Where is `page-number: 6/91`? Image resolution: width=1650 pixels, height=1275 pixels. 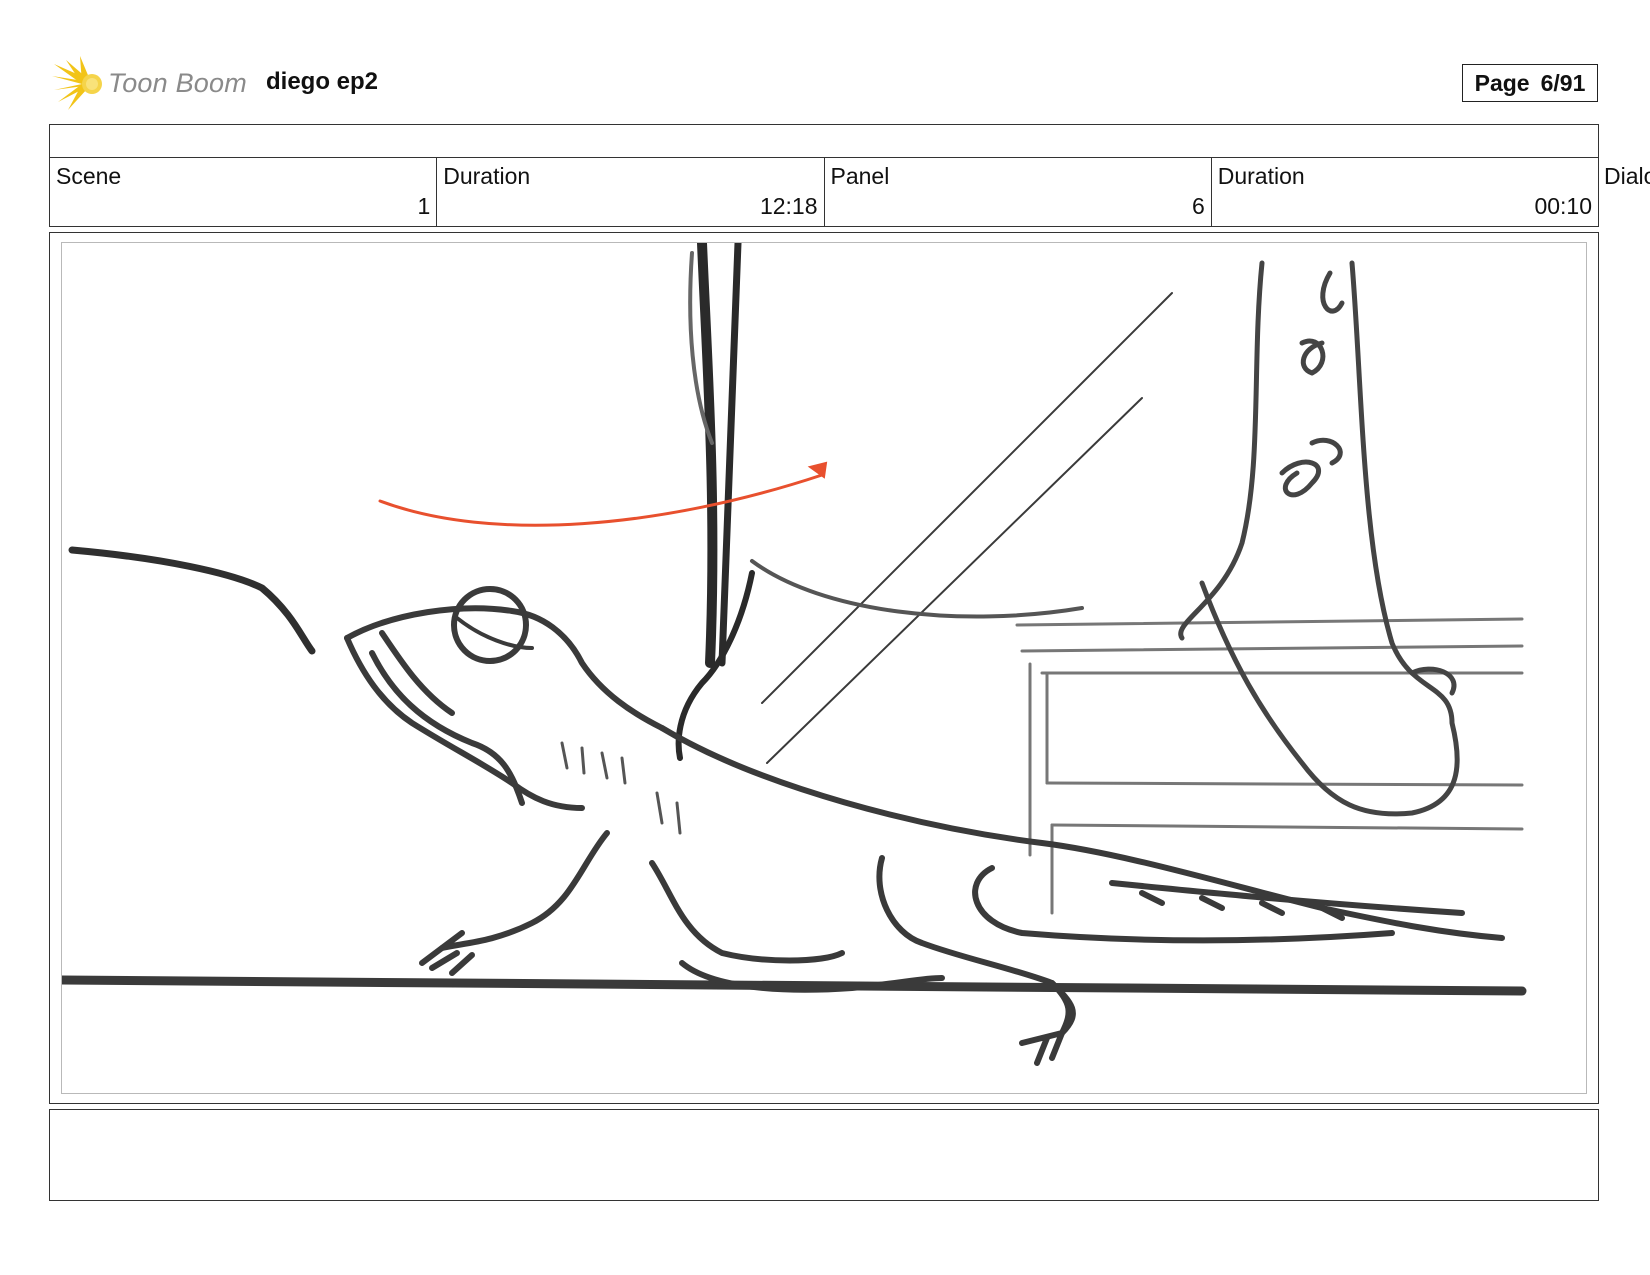 page-number: 6/91 is located at coordinates (1563, 82).